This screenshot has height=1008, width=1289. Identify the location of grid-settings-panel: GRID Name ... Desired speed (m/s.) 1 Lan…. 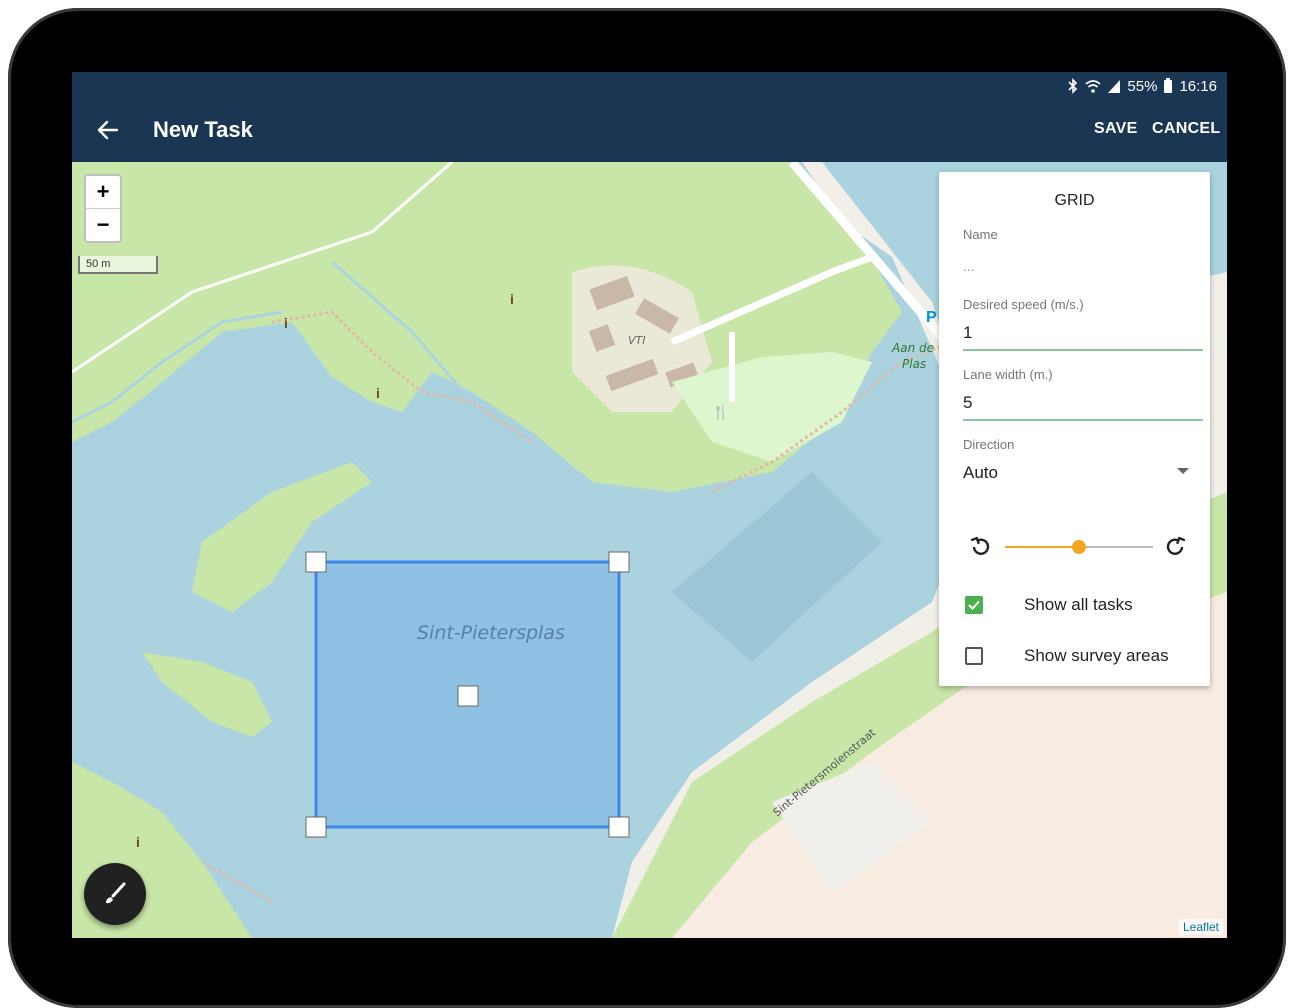
(1074, 429).